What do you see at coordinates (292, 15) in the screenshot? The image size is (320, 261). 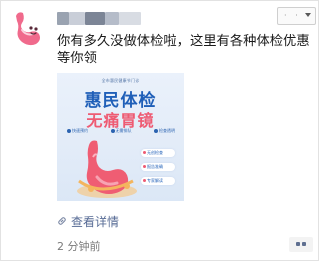 I see `dots-icon: · ·` at bounding box center [292, 15].